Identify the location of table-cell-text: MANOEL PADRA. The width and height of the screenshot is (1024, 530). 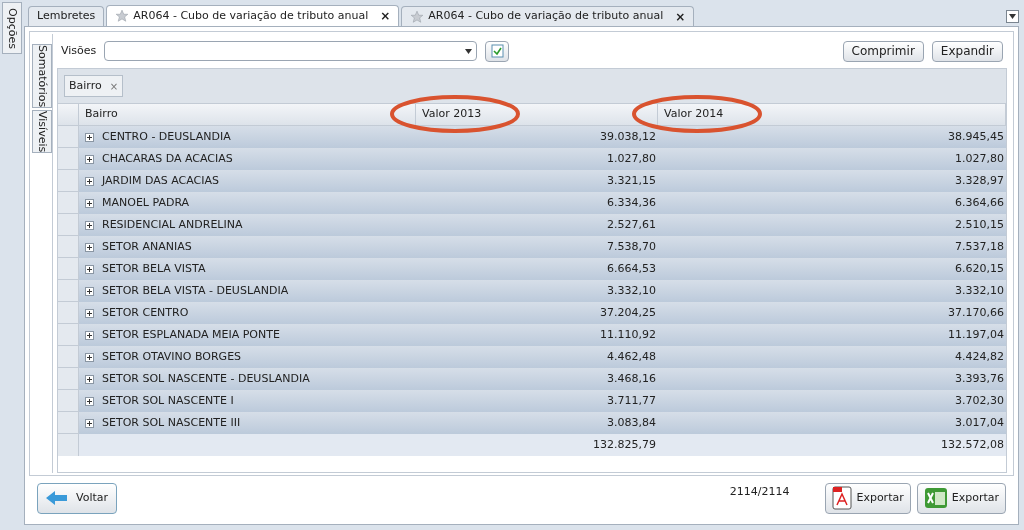
(146, 202).